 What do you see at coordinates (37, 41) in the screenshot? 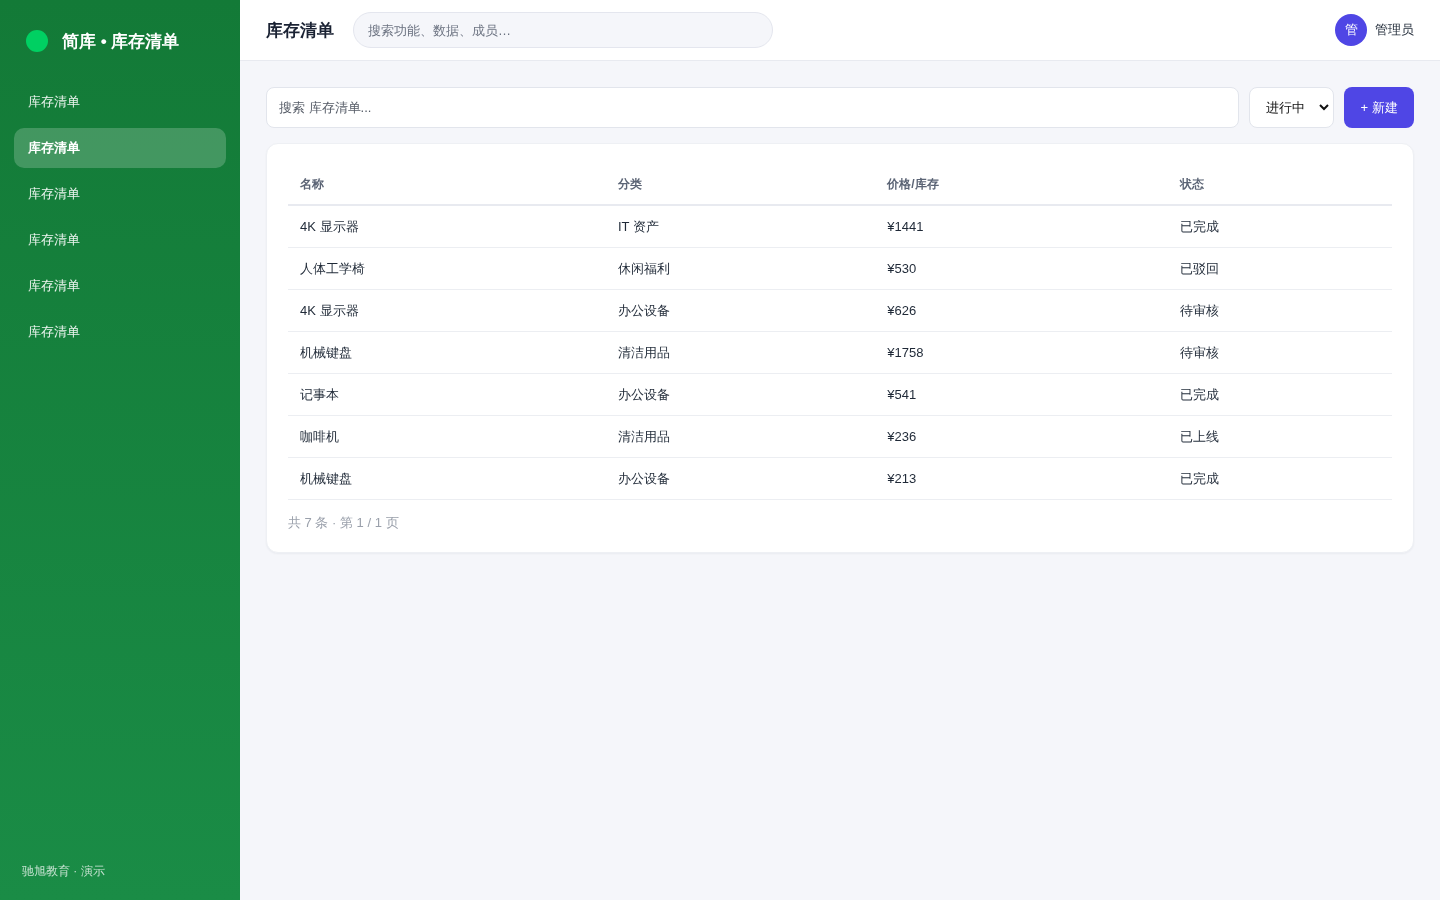
I see `logo-dot-icon` at bounding box center [37, 41].